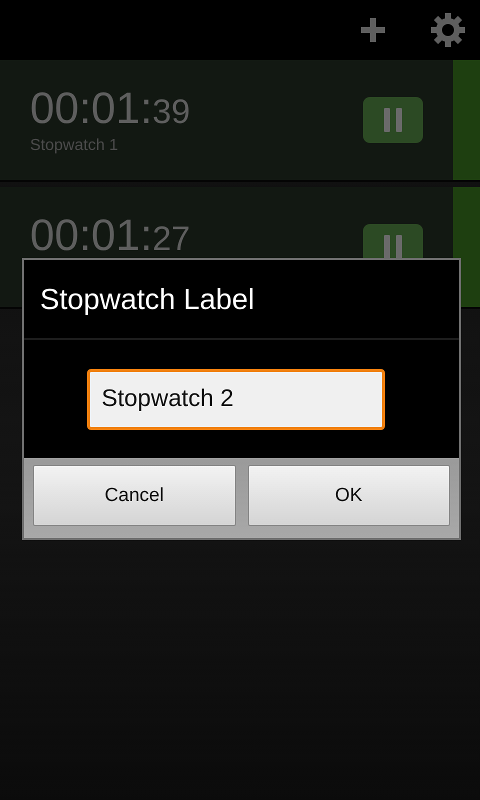 The height and width of the screenshot is (800, 480). What do you see at coordinates (111, 109) in the screenshot?
I see `elapsed-time: 00:01:39` at bounding box center [111, 109].